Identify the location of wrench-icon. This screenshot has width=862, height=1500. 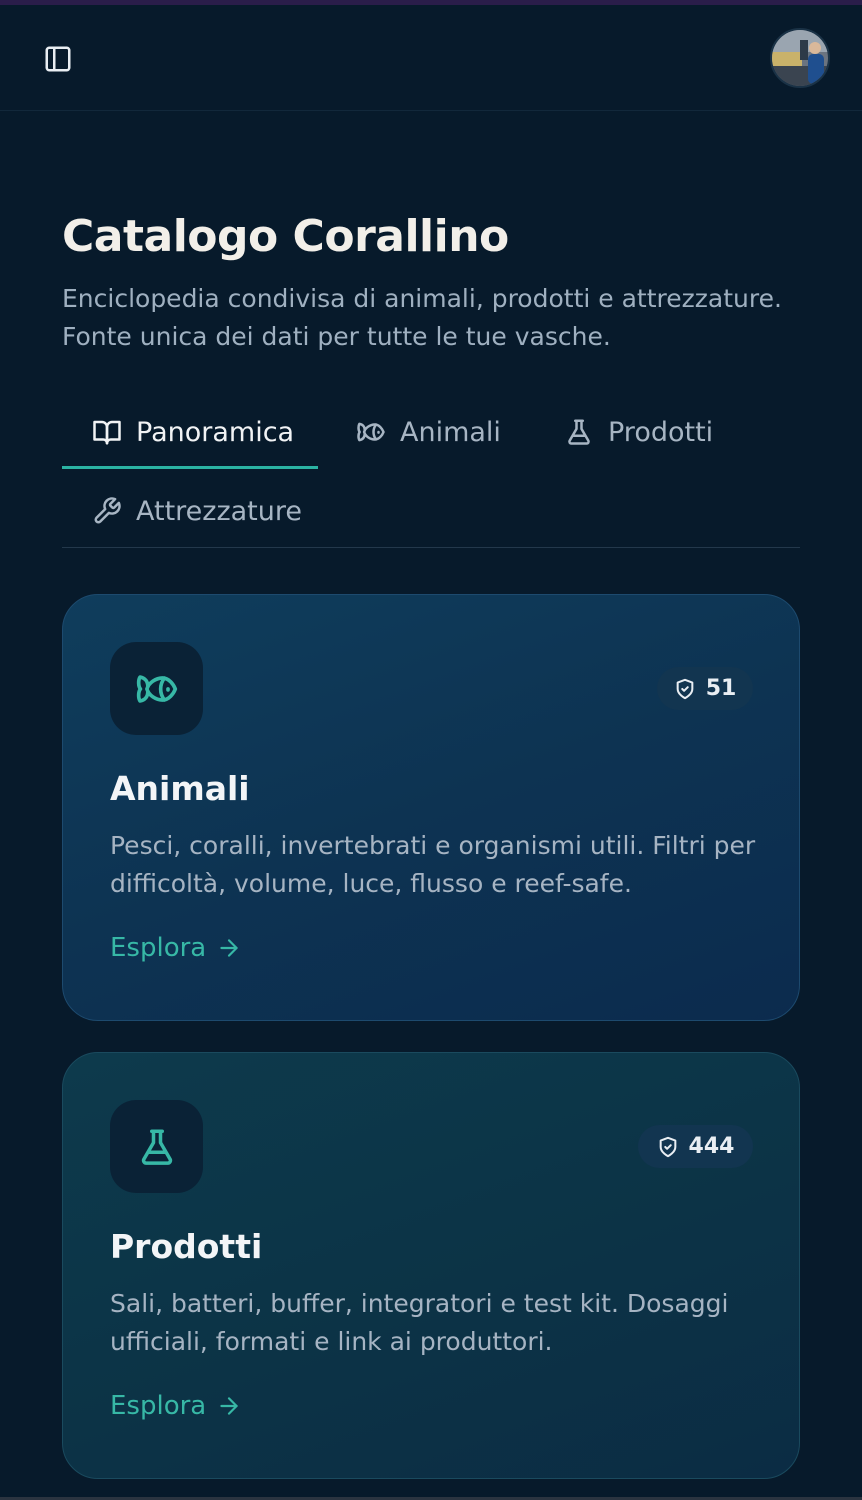
(107, 510).